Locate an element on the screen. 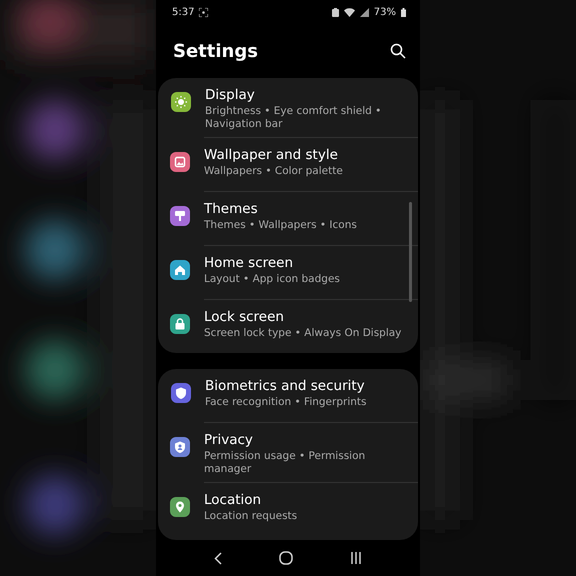 This screenshot has width=576, height=576. battery-saver-icon is located at coordinates (335, 12).